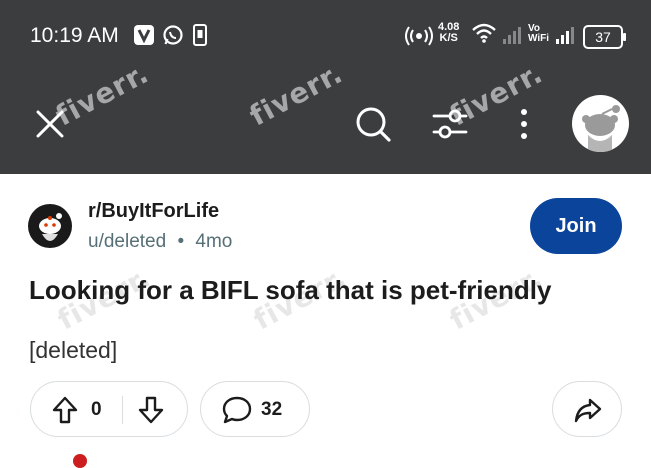 The width and height of the screenshot is (651, 468). What do you see at coordinates (255, 409) in the screenshot?
I see `comments-button: 32` at bounding box center [255, 409].